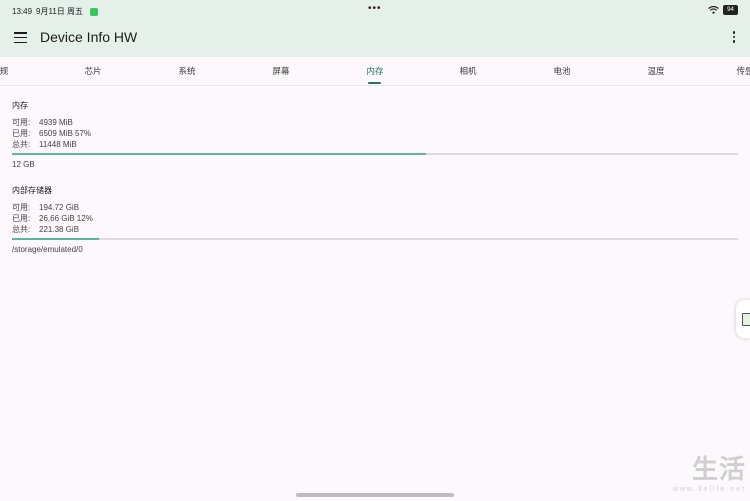  What do you see at coordinates (94, 11) in the screenshot?
I see `notification-app-icon` at bounding box center [94, 11].